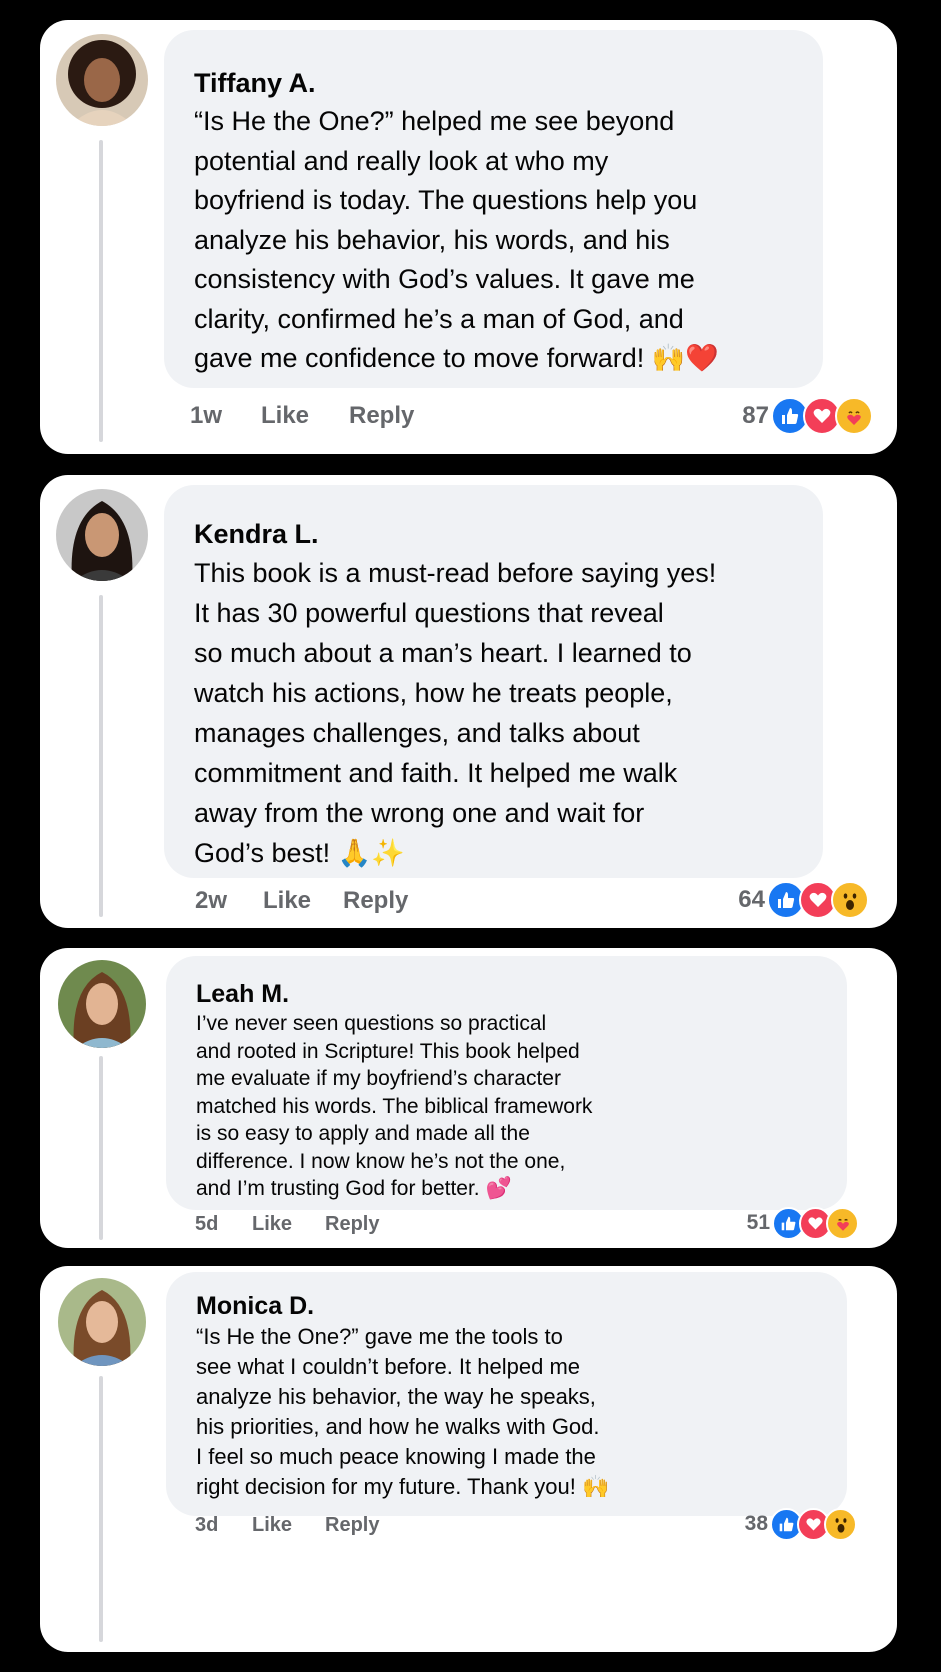 The width and height of the screenshot is (941, 1672). Describe the element at coordinates (211, 901) in the screenshot. I see `timestamp: 2w` at that location.